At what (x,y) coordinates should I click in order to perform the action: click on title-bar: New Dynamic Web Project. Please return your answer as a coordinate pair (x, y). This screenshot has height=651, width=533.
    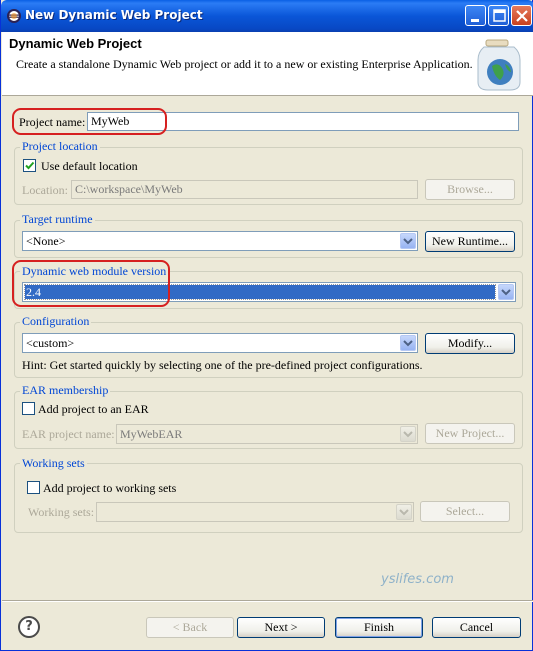
    Looking at the image, I should click on (267, 16).